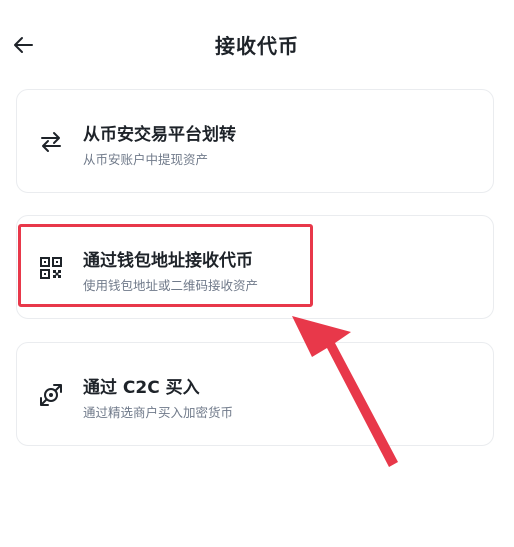 The height and width of the screenshot is (547, 514). Describe the element at coordinates (51, 395) in the screenshot. I see `c2c-exchange-icon` at that location.